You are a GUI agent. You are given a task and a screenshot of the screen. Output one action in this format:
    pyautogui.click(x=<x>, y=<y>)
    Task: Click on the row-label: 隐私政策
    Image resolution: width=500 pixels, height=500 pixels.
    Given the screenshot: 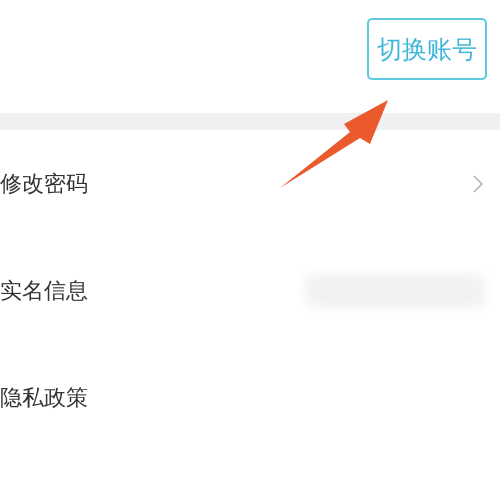 What is the action you would take?
    pyautogui.click(x=44, y=398)
    